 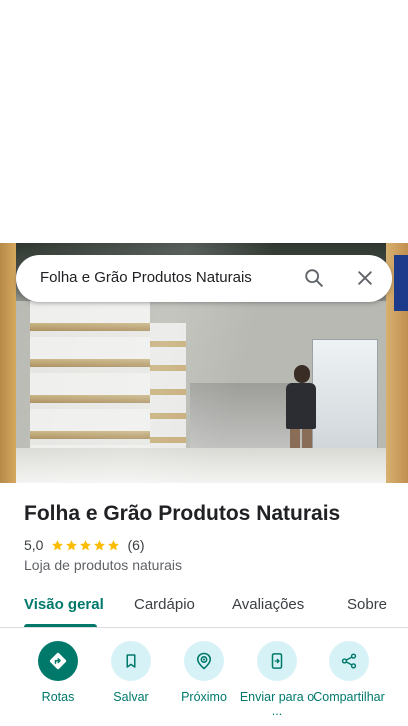 What do you see at coordinates (268, 604) in the screenshot?
I see `tab-reviews: Avaliações` at bounding box center [268, 604].